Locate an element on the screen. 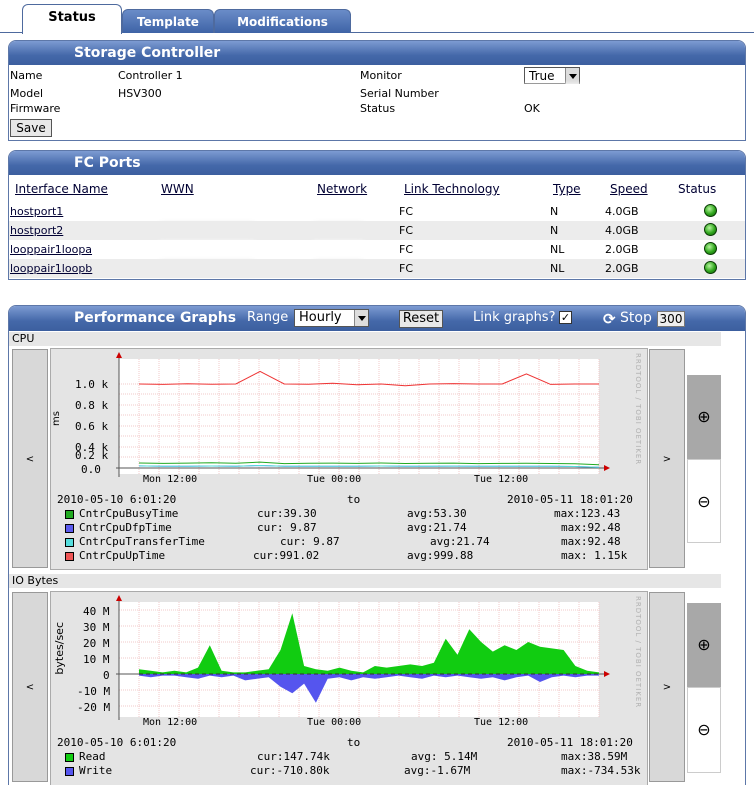 The image size is (754, 785). table-row: looppair1loopa FC NL 2.0GB is located at coordinates (377, 249).